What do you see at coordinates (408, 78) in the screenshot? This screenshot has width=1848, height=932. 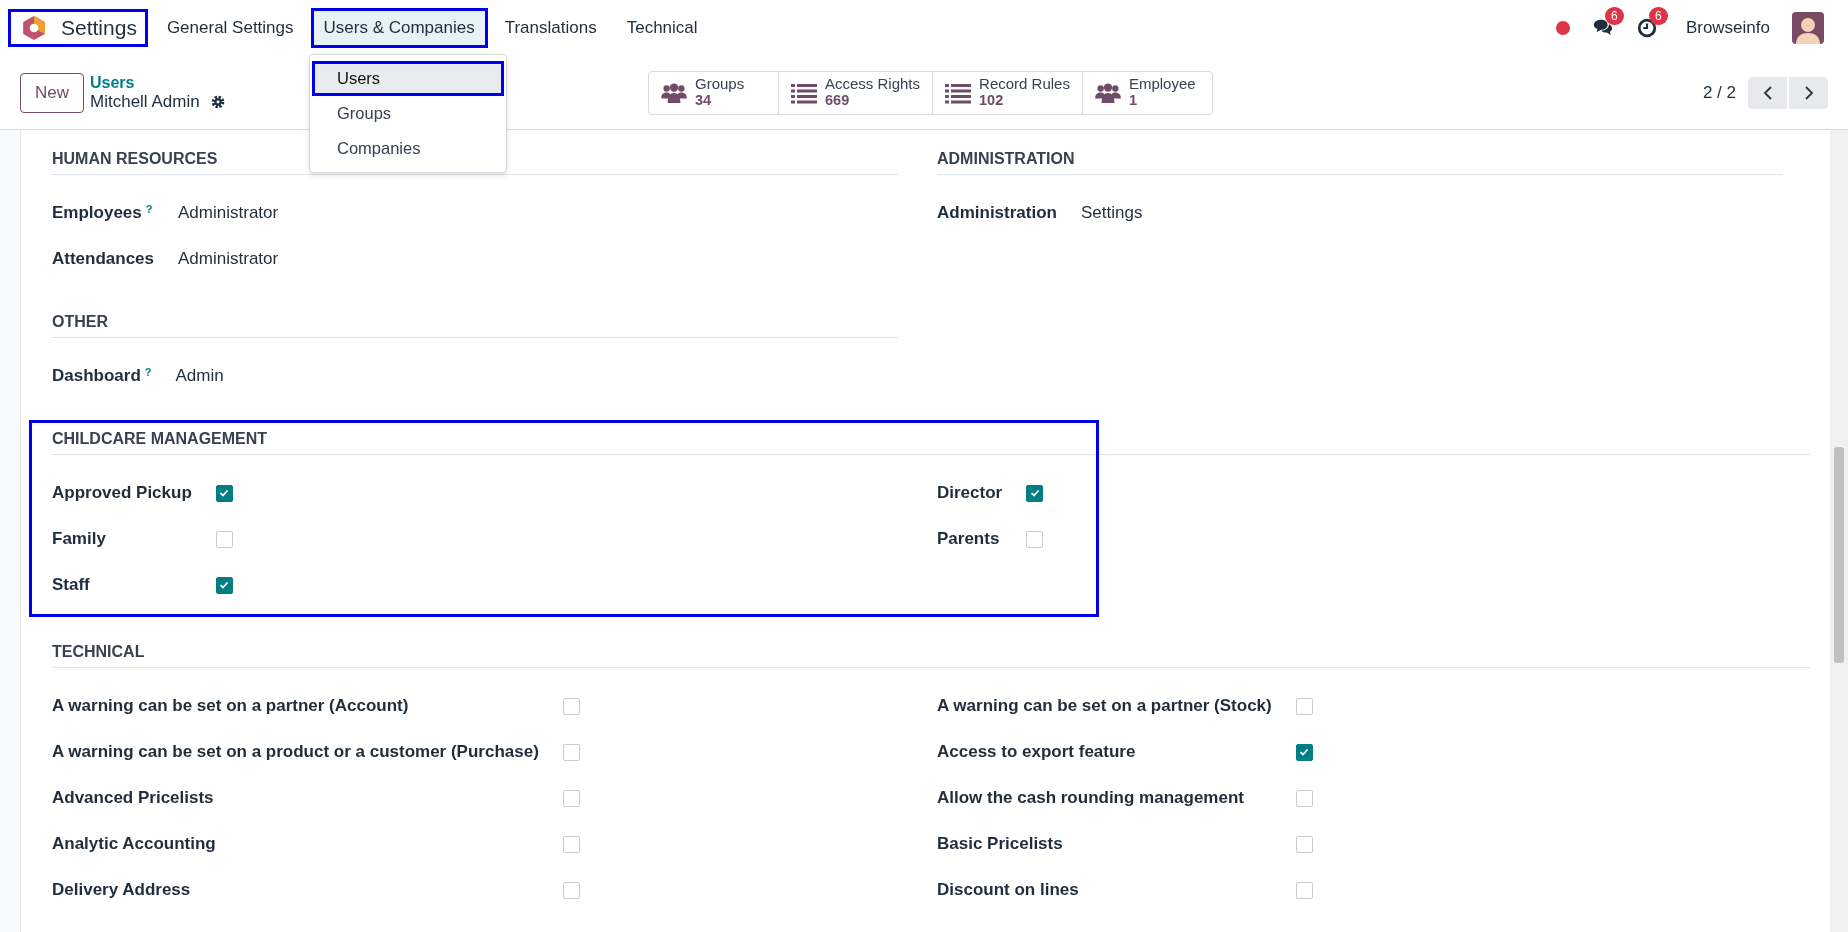 I see `dropdown-item: Users` at bounding box center [408, 78].